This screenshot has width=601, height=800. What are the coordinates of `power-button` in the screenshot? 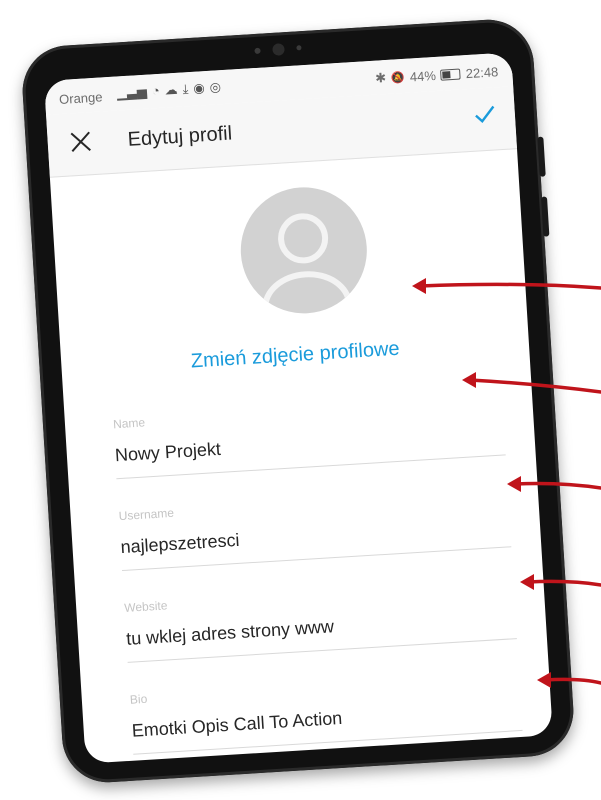 It's located at (545, 216).